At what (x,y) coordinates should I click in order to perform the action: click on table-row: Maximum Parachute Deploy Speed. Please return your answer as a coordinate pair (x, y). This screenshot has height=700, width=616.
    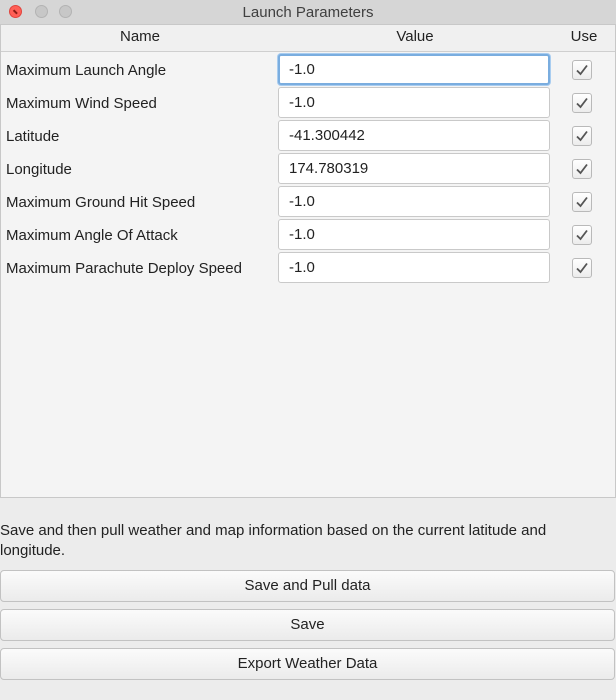
    Looking at the image, I should click on (308, 268).